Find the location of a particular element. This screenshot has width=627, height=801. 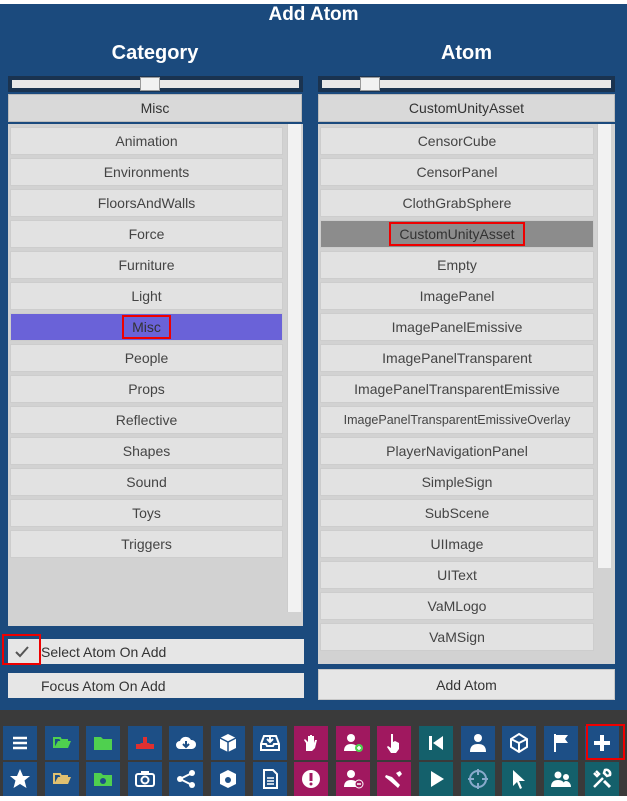

atom-item: CensorPanel is located at coordinates (457, 172).